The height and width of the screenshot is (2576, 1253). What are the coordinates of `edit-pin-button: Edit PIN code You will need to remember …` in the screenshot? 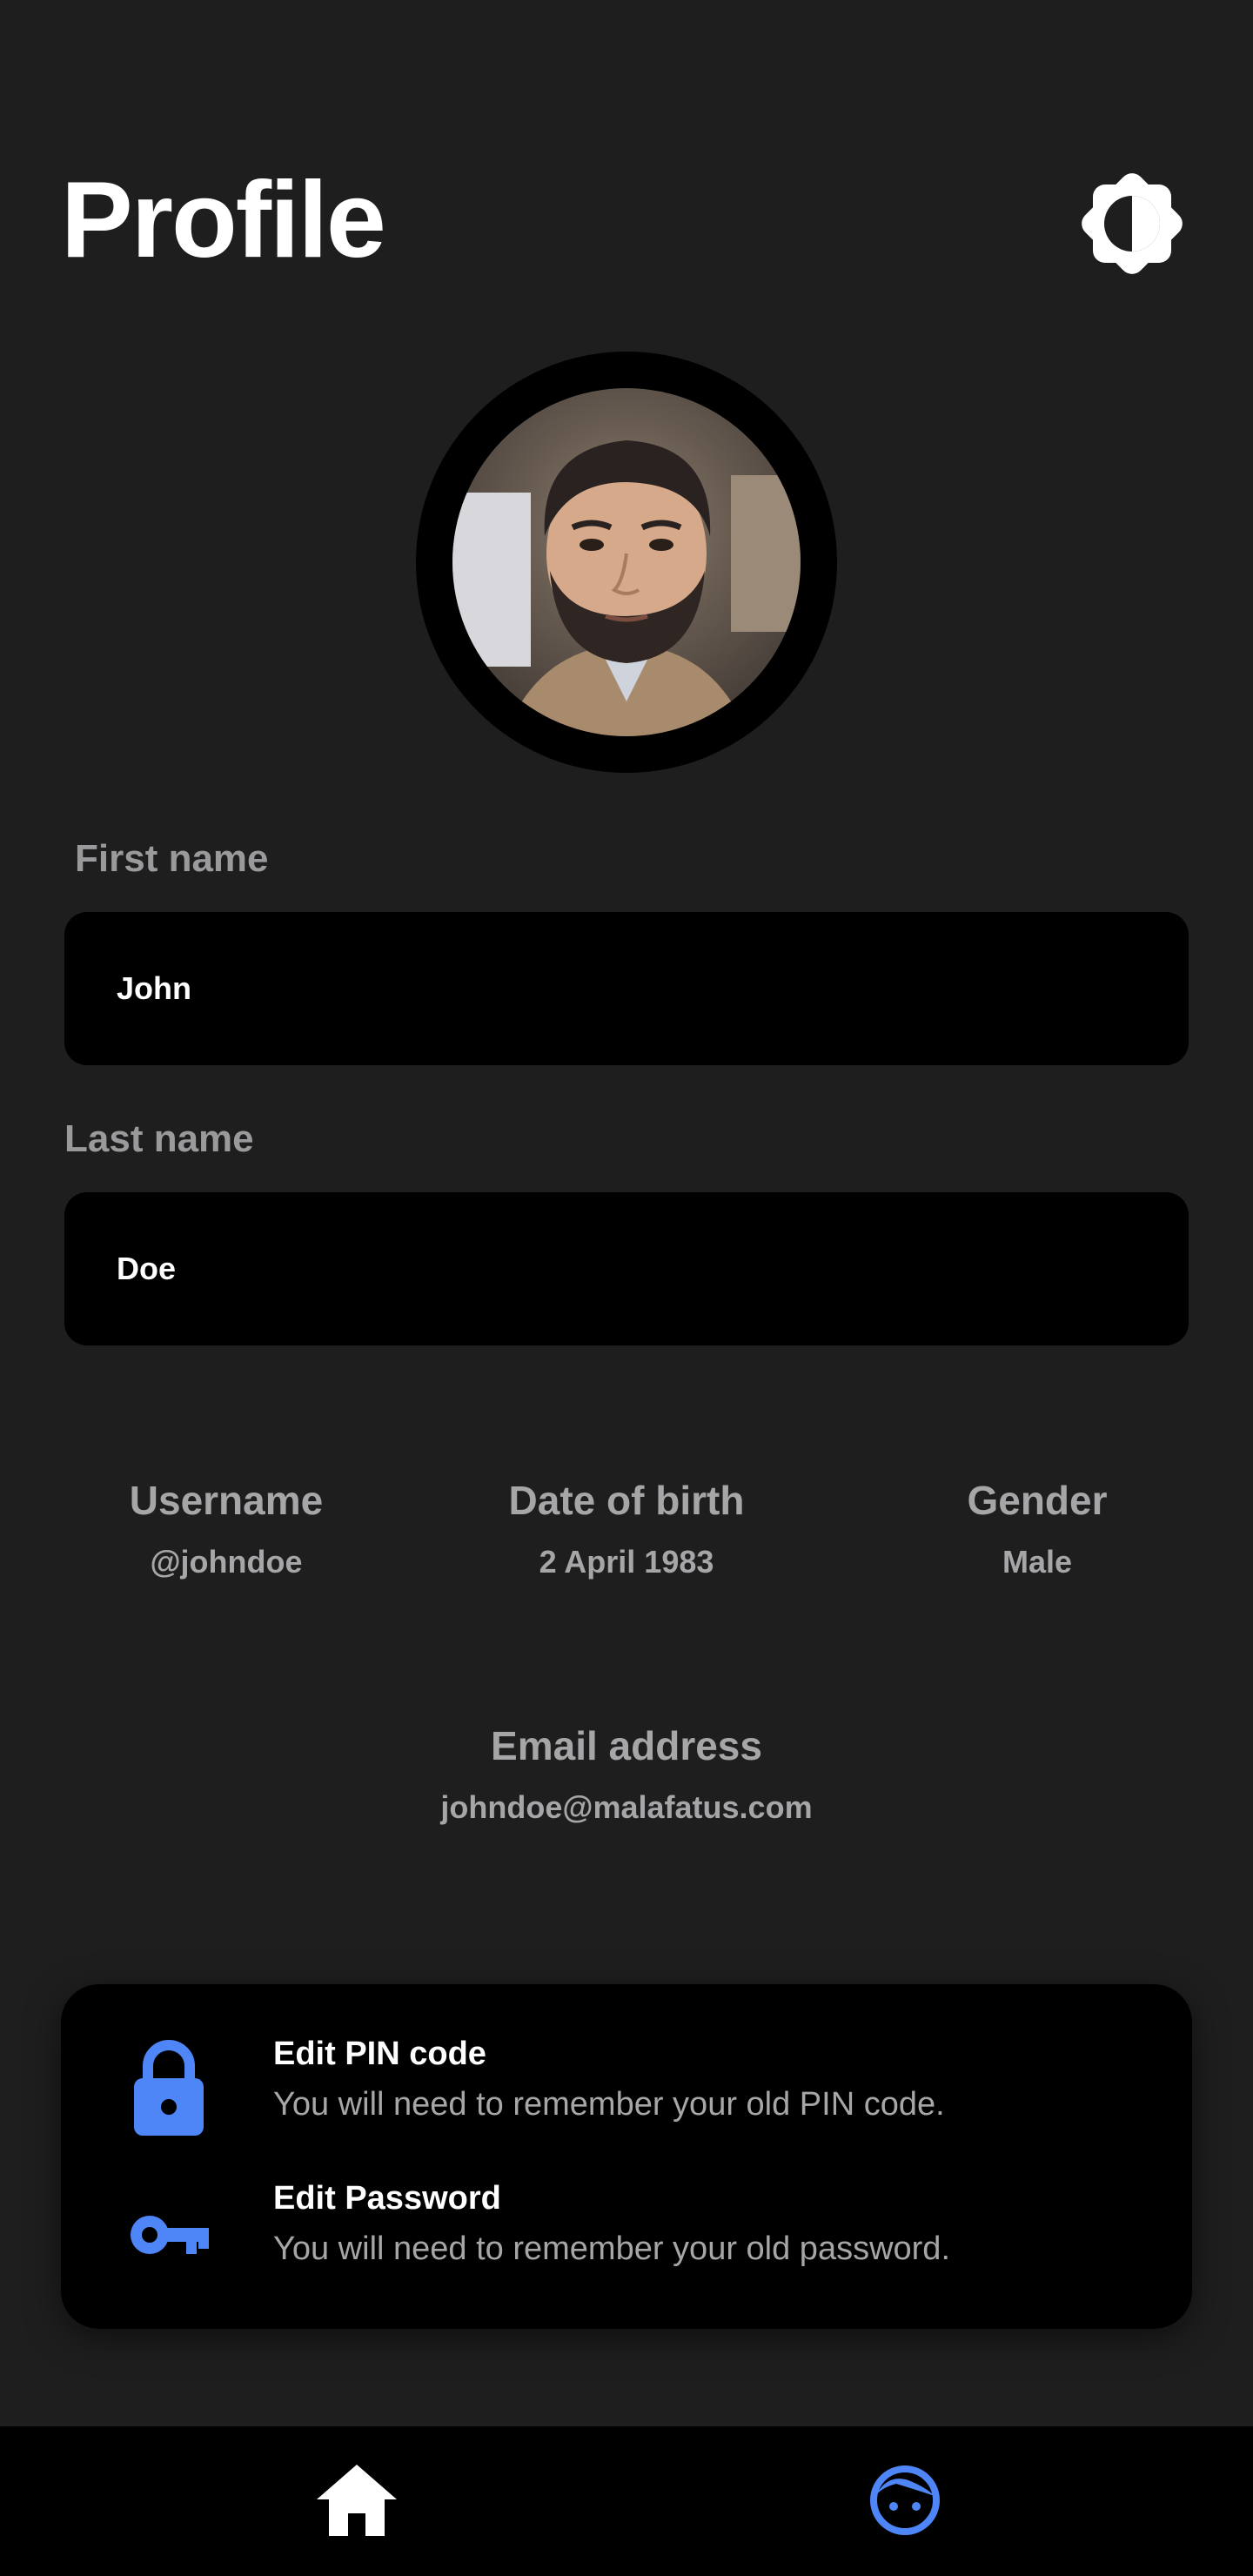 It's located at (626, 2093).